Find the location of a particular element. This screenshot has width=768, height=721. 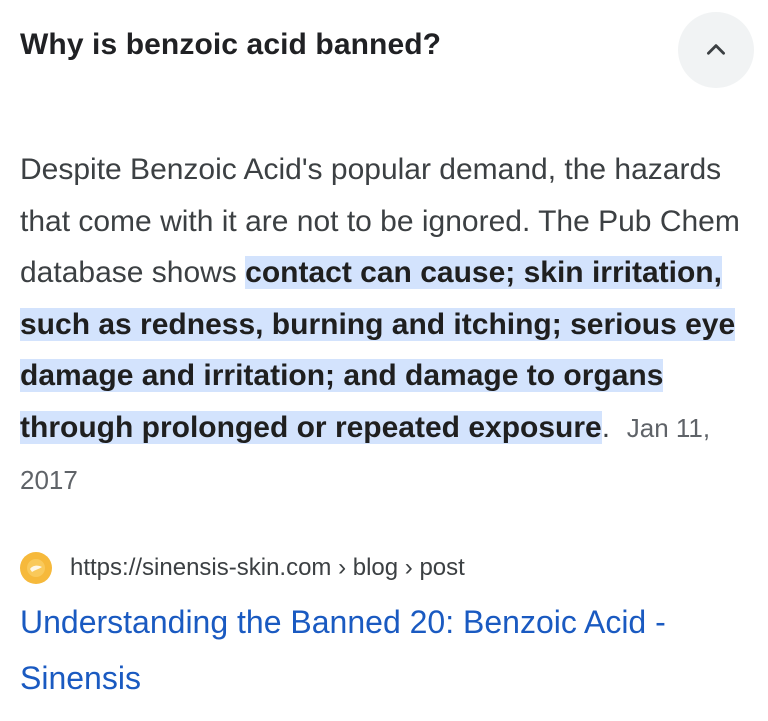

source-url: https://sinensis-skin.com › blog › post is located at coordinates (267, 568).